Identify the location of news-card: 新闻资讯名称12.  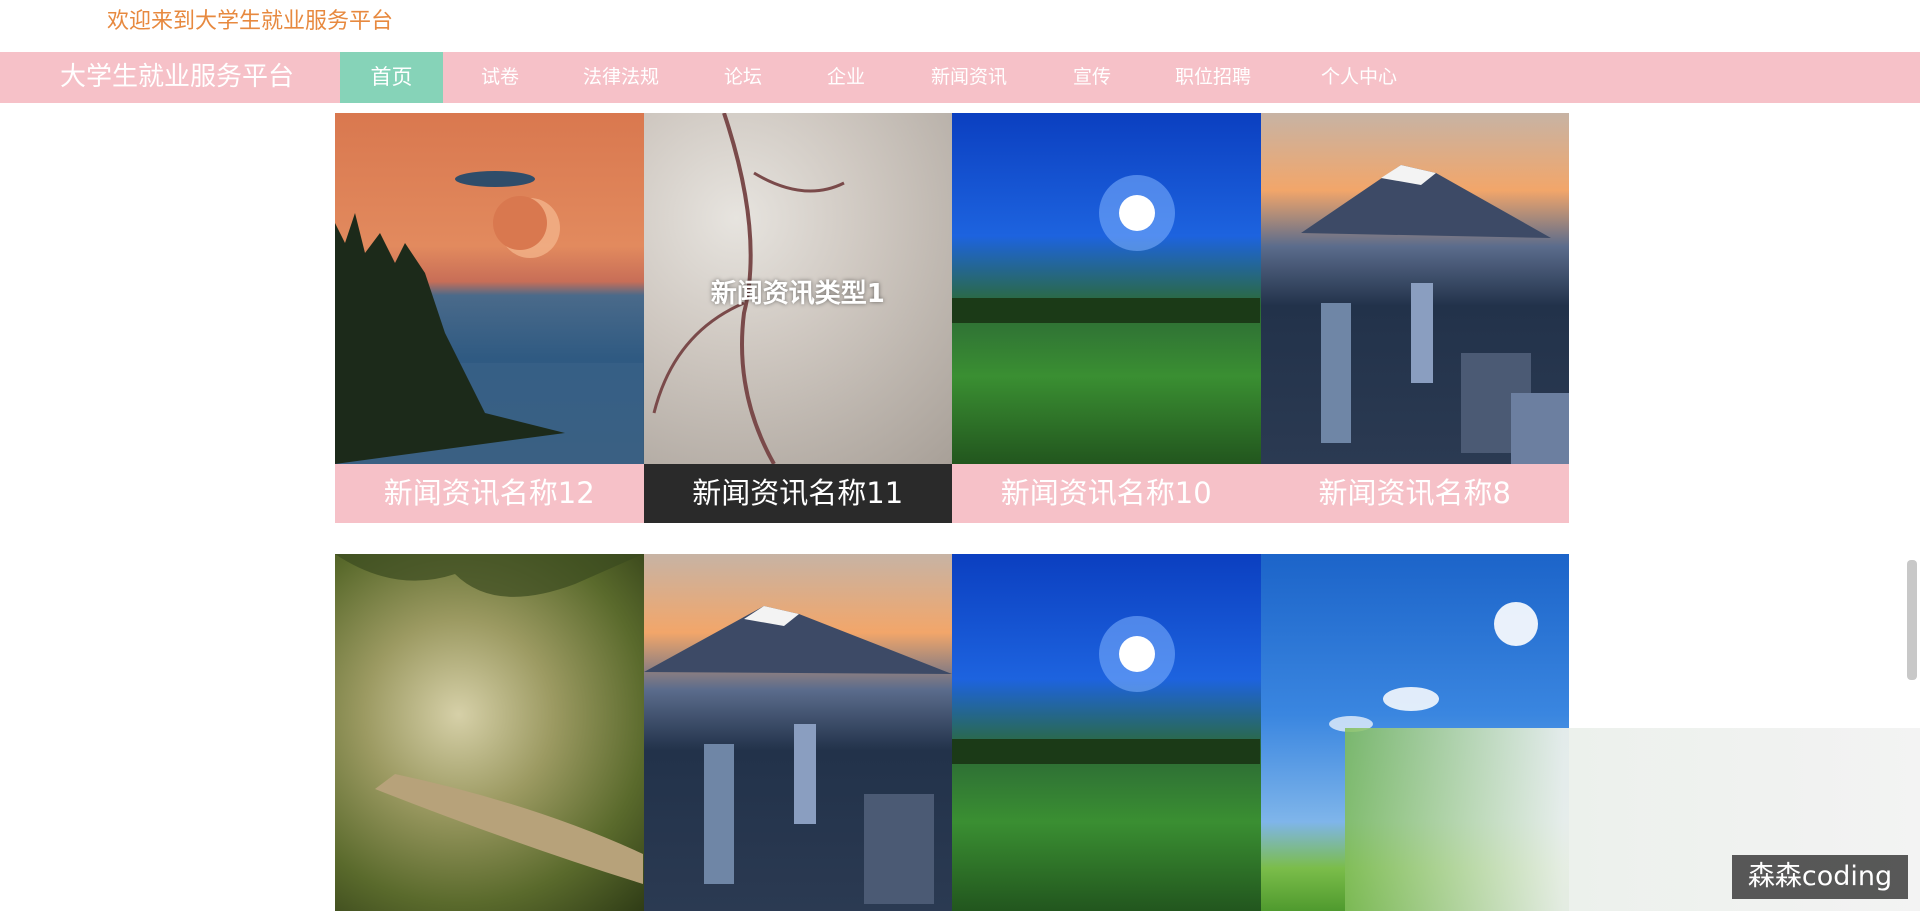
(489, 319).